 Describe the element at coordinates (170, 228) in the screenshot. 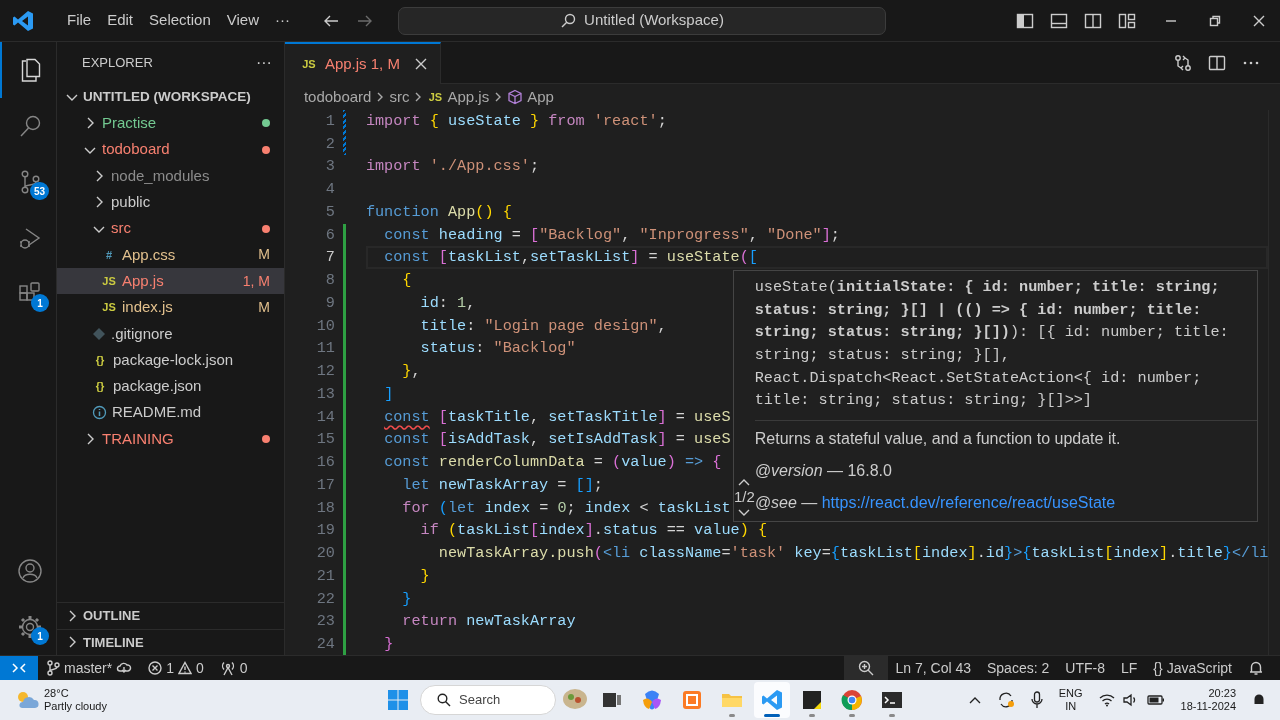

I see `tree-item: src` at that location.